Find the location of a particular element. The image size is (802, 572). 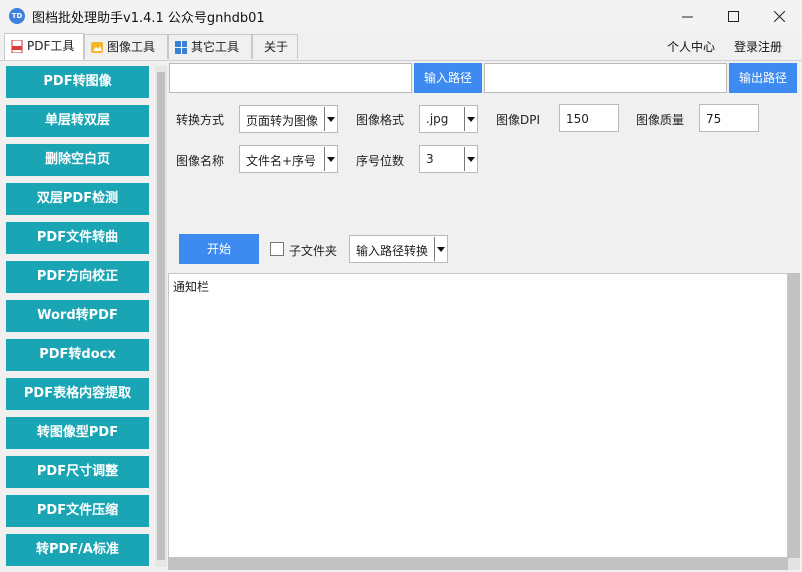

image-format-select: .jpg is located at coordinates (448, 119).